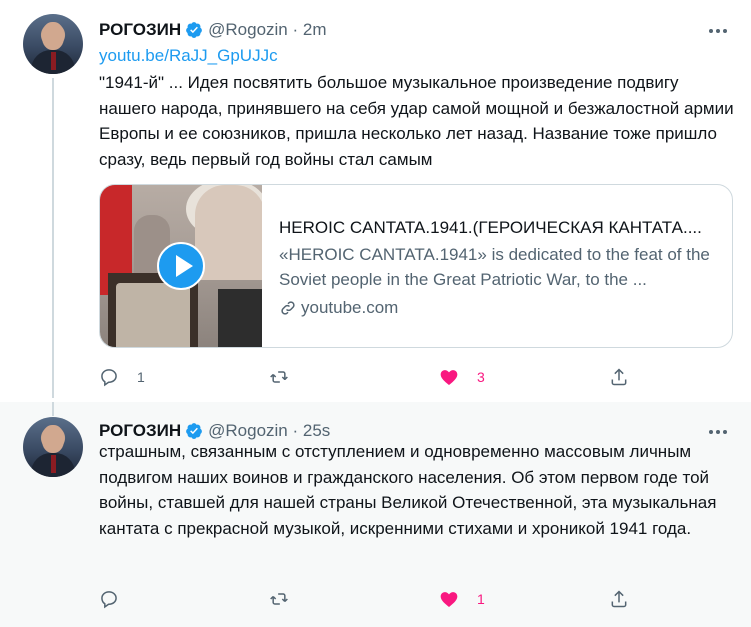  I want to click on card-thumbnail, so click(181, 266).